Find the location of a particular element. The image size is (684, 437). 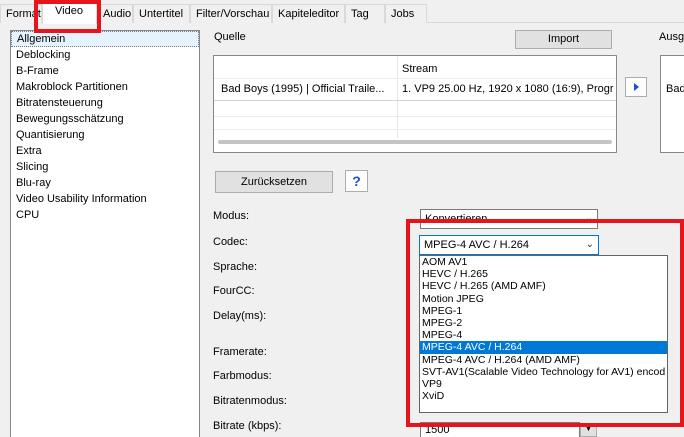

category-item-video-usability-information: Video Usability Information is located at coordinates (105, 199).